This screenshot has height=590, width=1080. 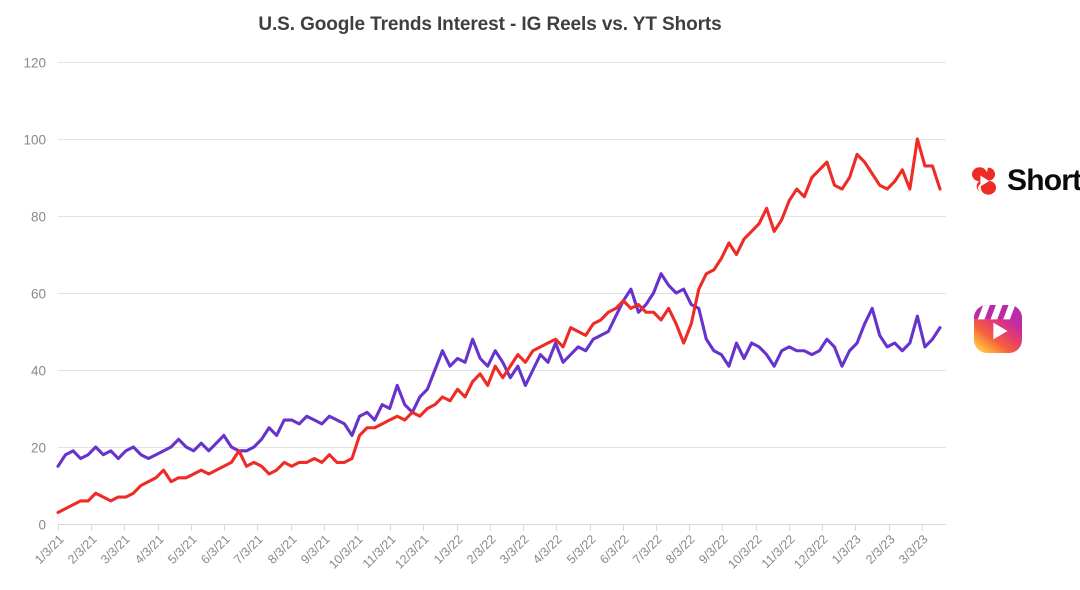 What do you see at coordinates (778, 551) in the screenshot?
I see `x-axis-tick-label: 11/3/22` at bounding box center [778, 551].